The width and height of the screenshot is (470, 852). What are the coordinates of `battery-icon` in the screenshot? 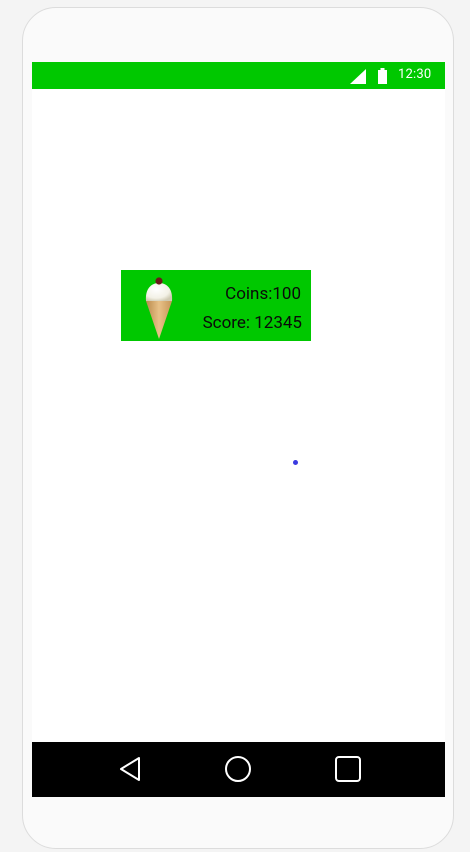 It's located at (382, 76).